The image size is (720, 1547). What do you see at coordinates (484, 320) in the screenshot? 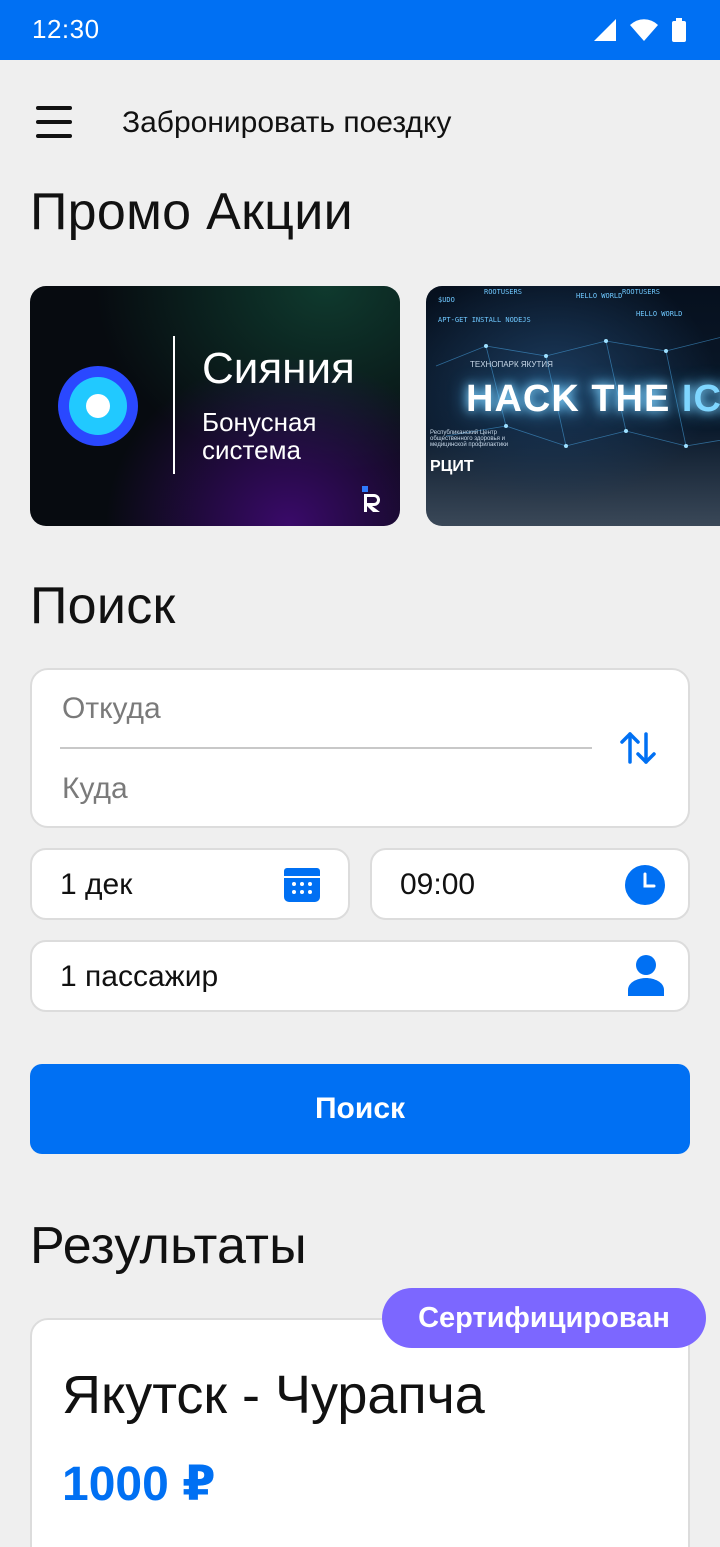
I see `hack-tag: APT-GET INSTALL NODEJS` at bounding box center [484, 320].